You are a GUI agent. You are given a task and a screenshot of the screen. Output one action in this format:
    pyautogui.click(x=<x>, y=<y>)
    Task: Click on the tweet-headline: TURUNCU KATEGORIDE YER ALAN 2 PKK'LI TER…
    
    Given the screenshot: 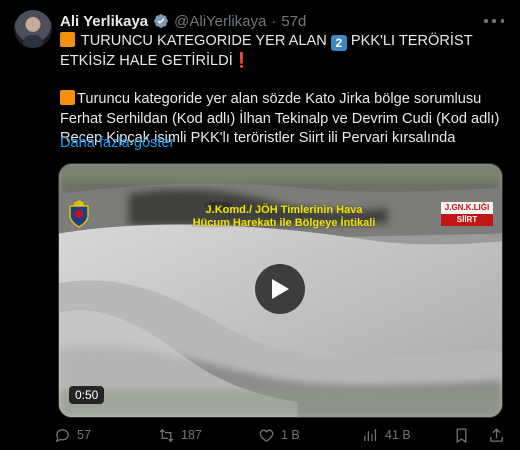 What is the action you would take?
    pyautogui.click(x=280, y=51)
    